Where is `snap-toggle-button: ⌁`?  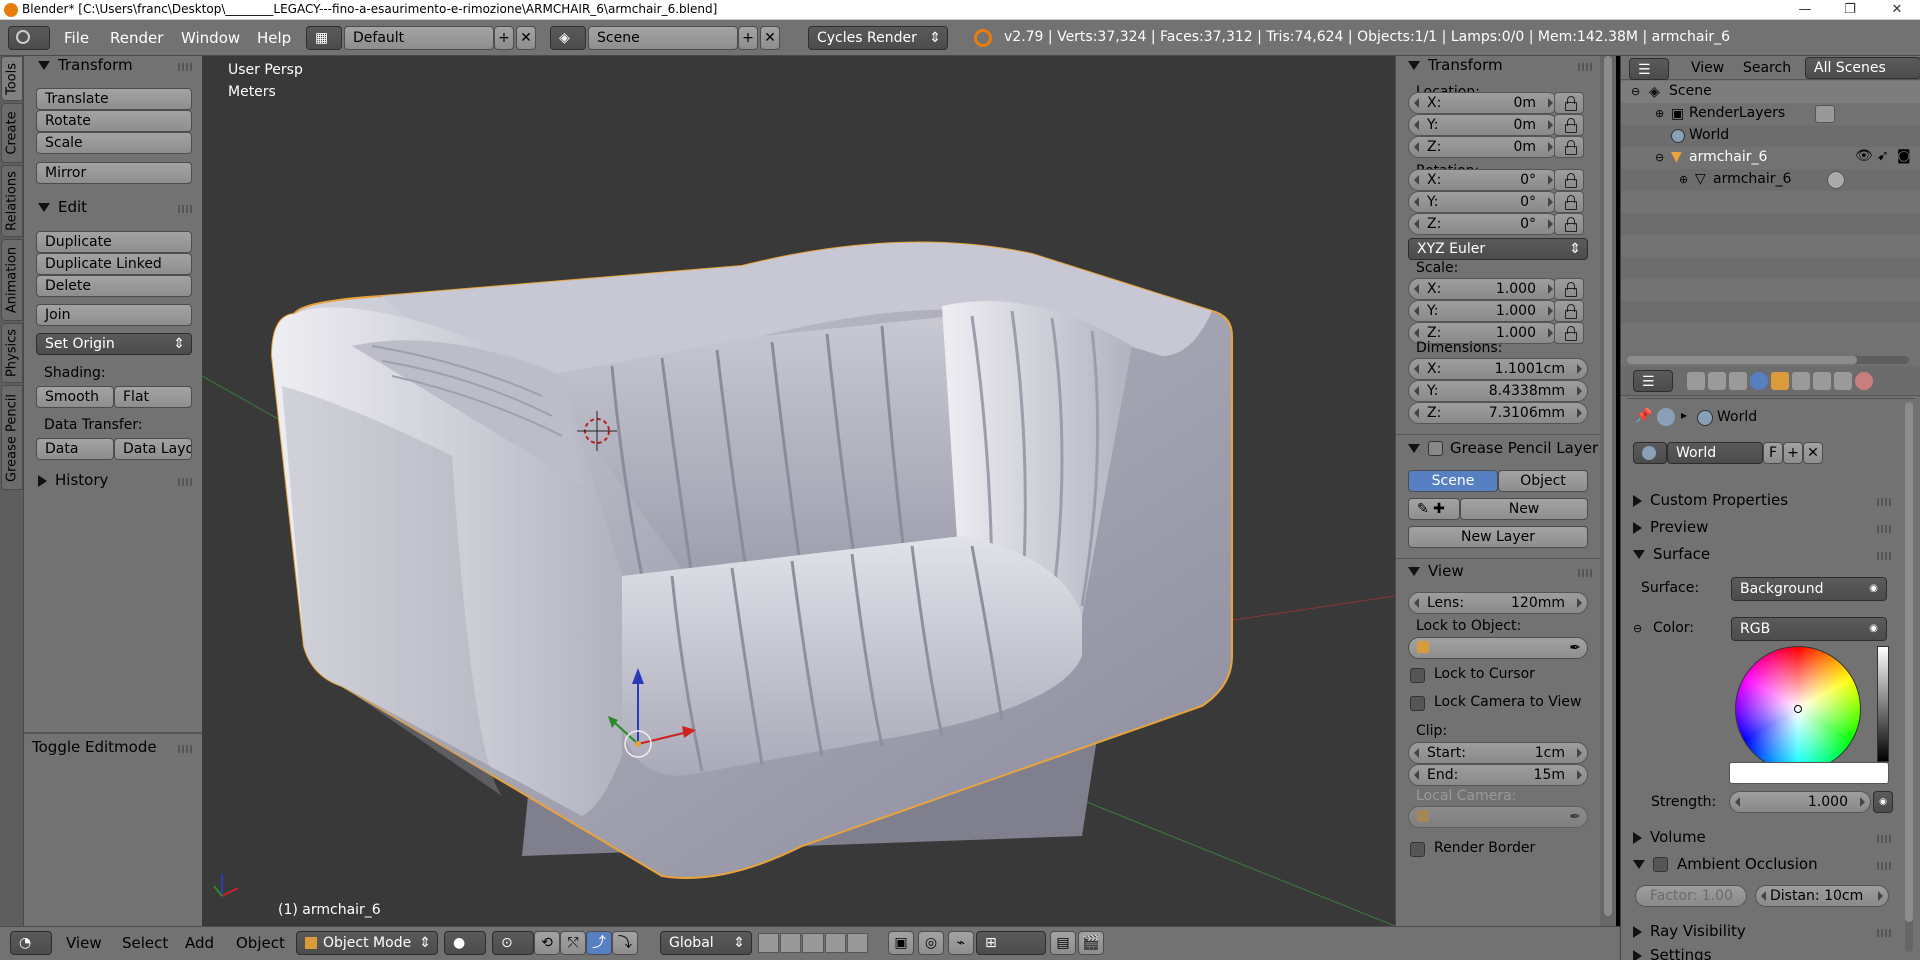
snap-toggle-button: ⌁ is located at coordinates (961, 943).